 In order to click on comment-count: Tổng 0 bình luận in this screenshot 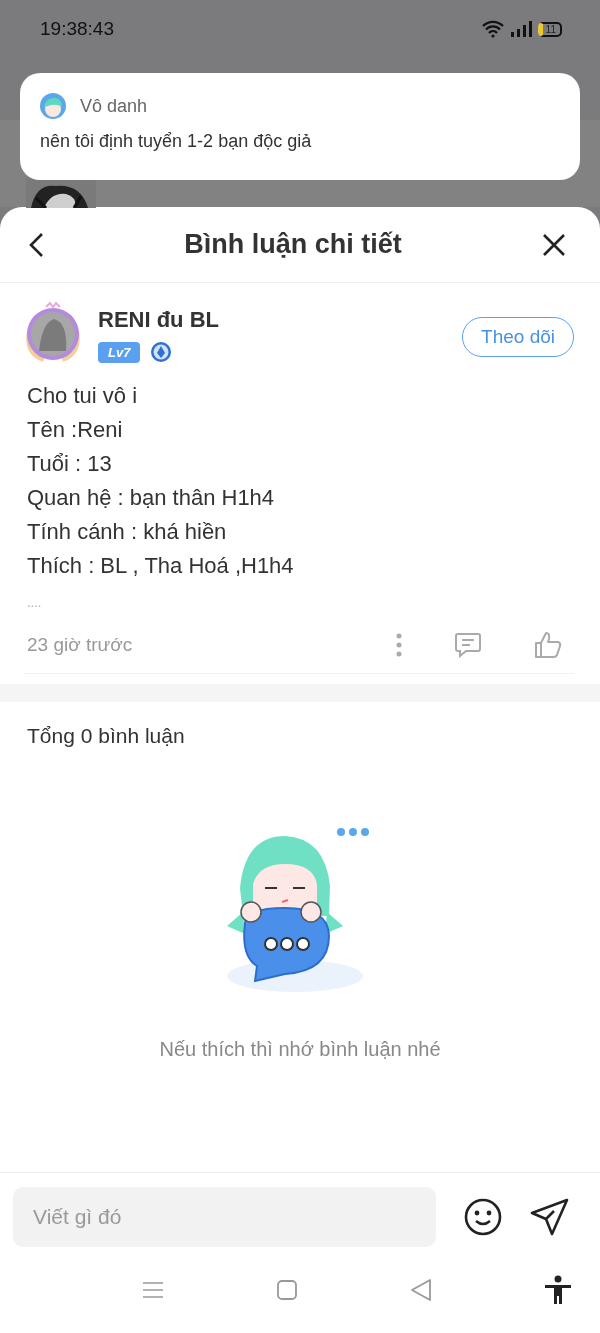, I will do `click(106, 736)`.